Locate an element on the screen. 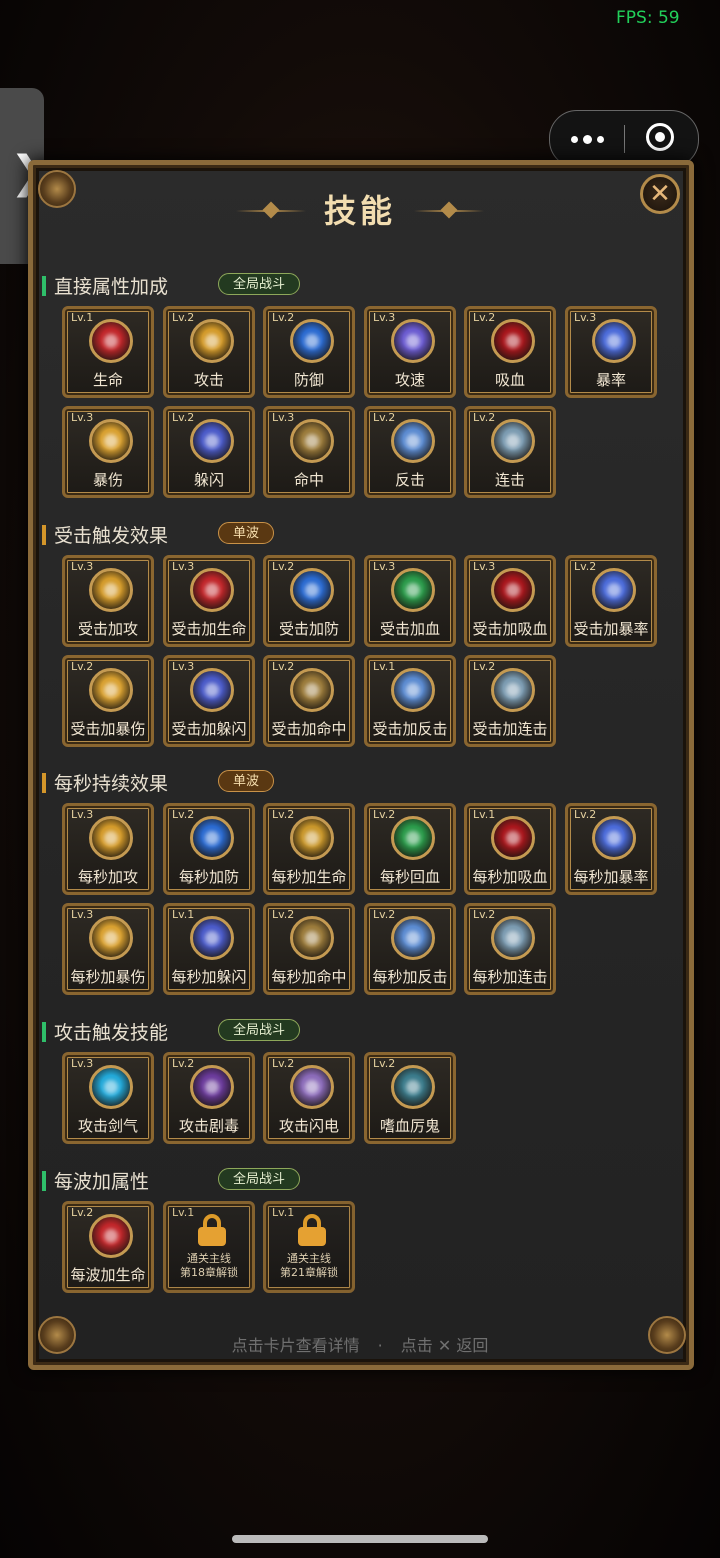  skill-name: 暴伤 is located at coordinates (107, 480).